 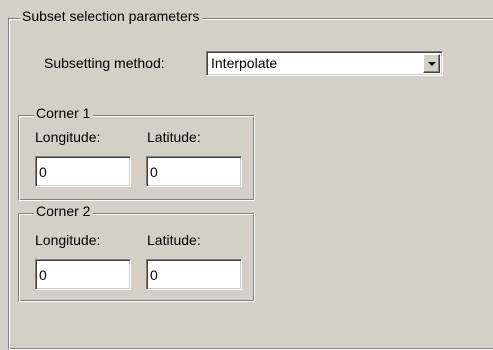 I want to click on corner-1-longitude-value: 0, so click(x=43, y=172).